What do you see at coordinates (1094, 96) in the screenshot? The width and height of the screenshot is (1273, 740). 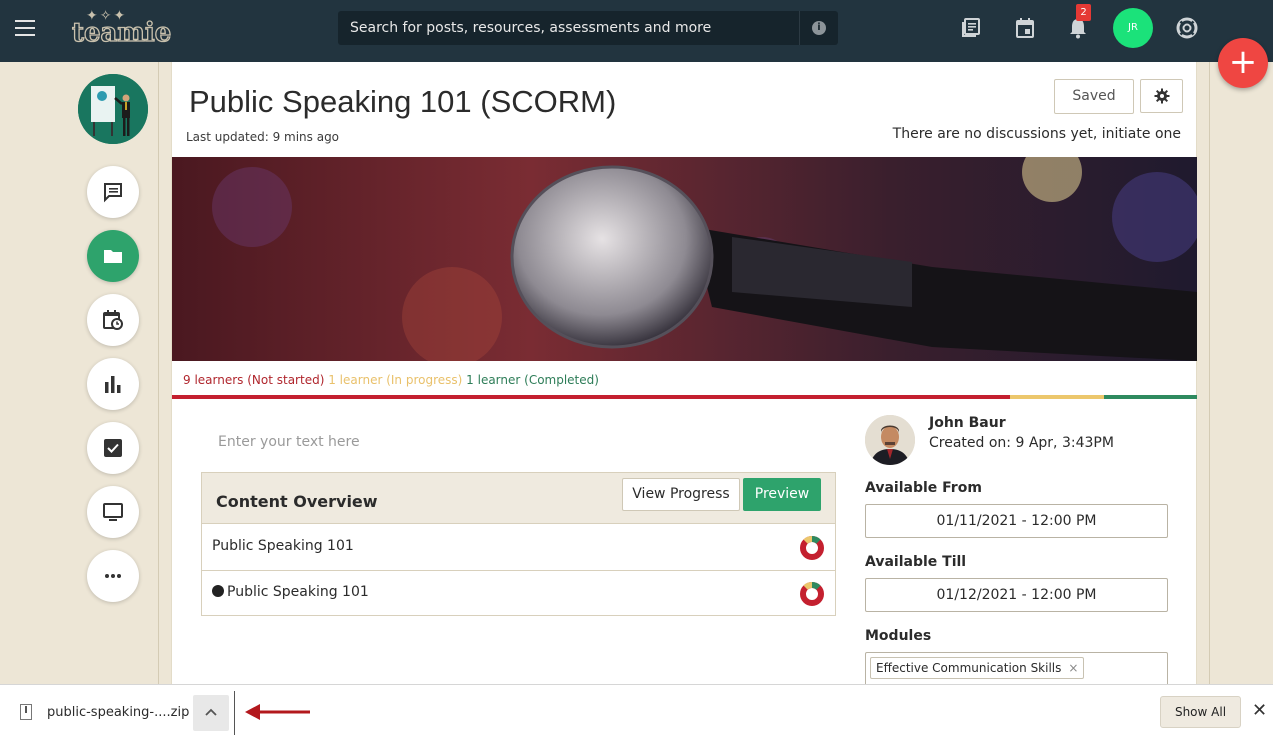 I see `saved-button: Saved` at bounding box center [1094, 96].